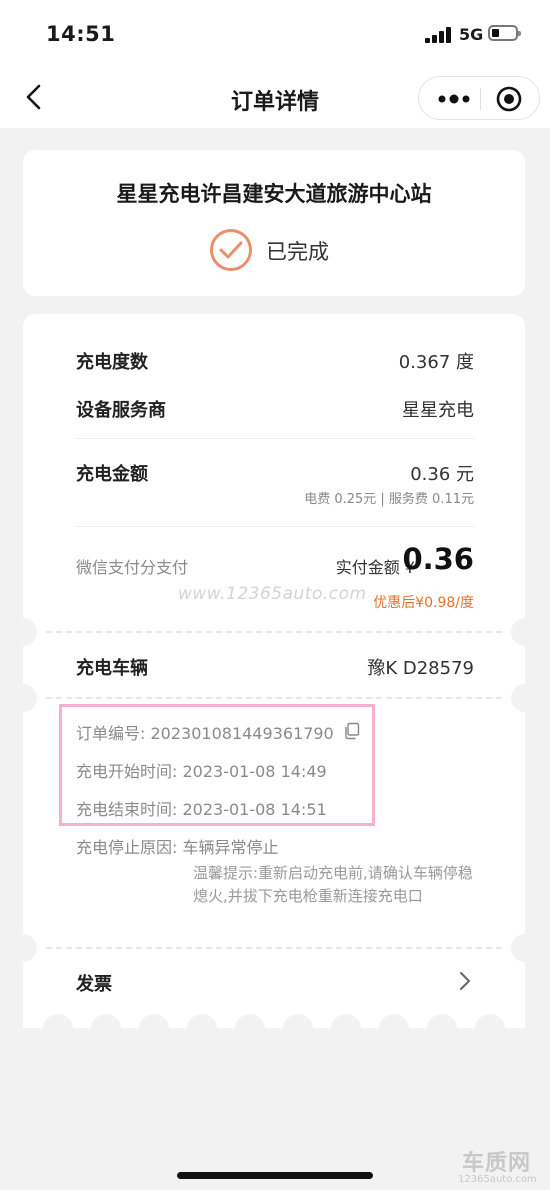 The image size is (550, 1190). I want to click on vehicle-plate: 豫K D28579, so click(420, 668).